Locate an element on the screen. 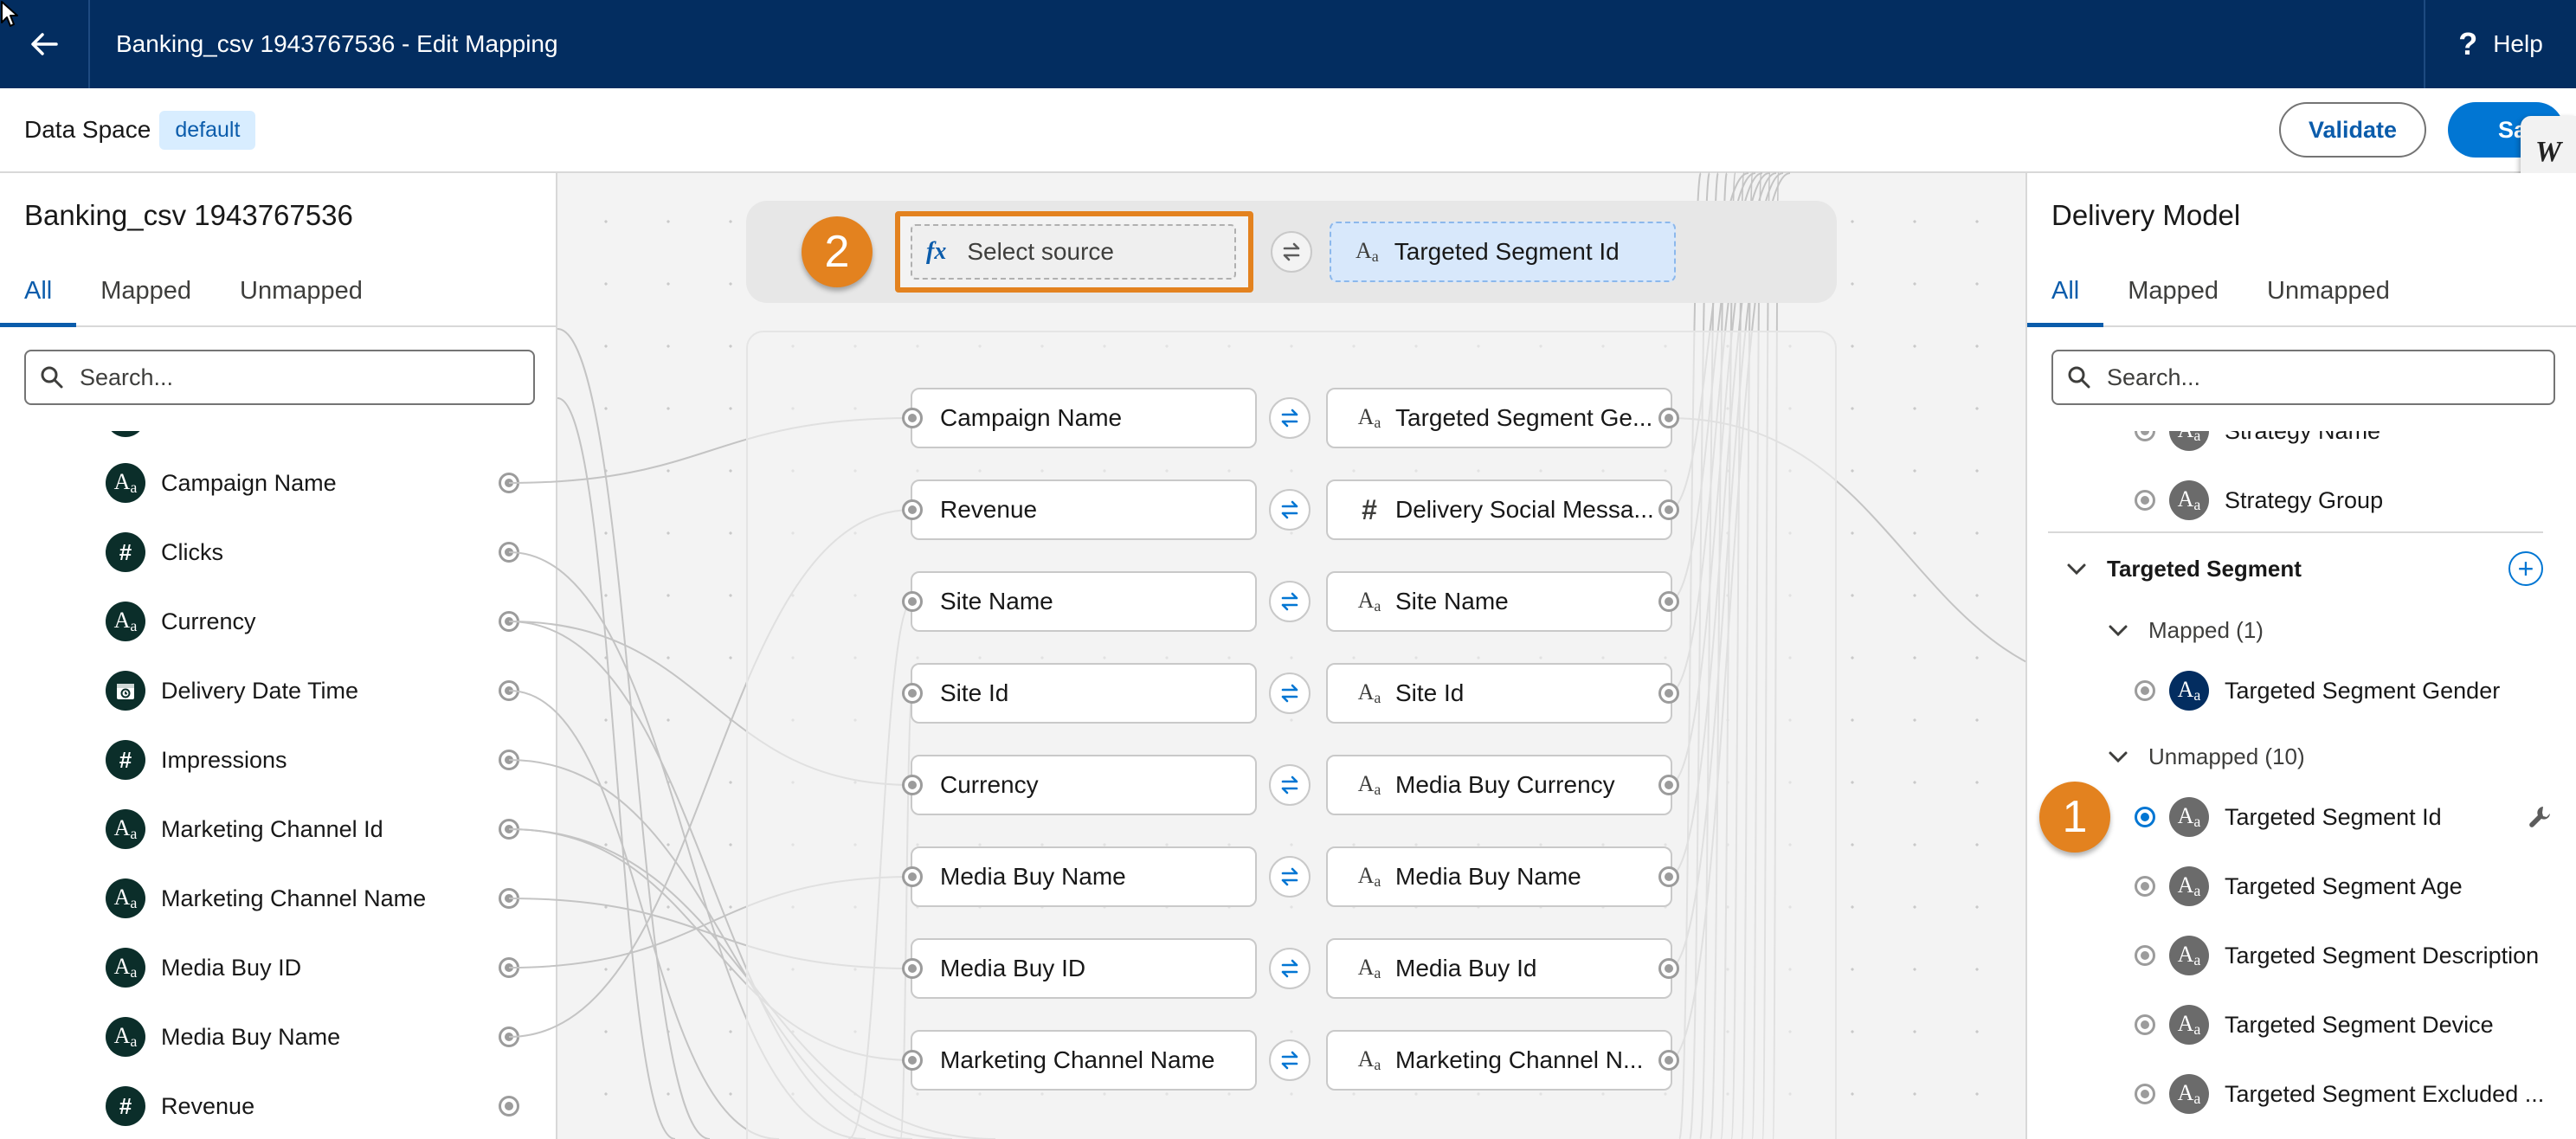  source-tabs: All Mapped Unmapped is located at coordinates (278, 294).